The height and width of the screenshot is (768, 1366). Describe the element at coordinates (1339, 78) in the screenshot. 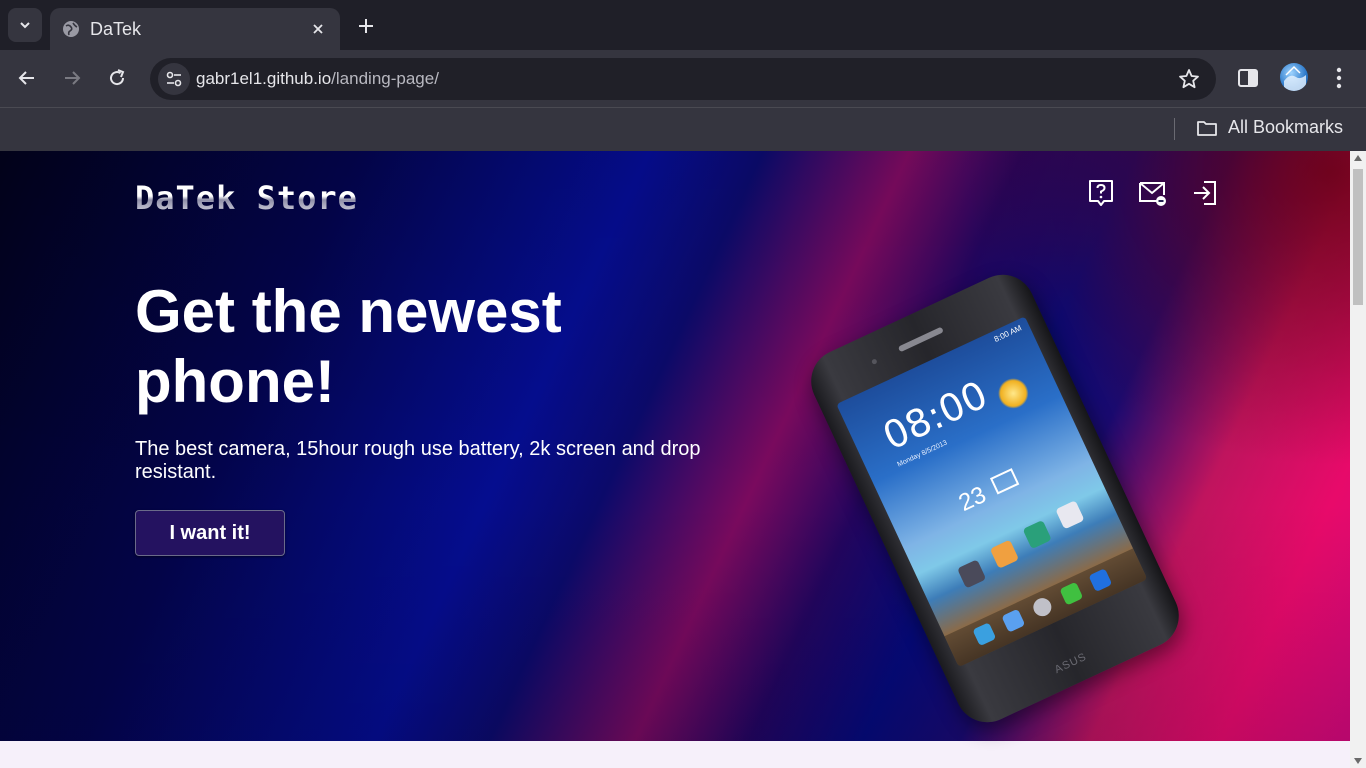

I see `more-menu-icon` at that location.